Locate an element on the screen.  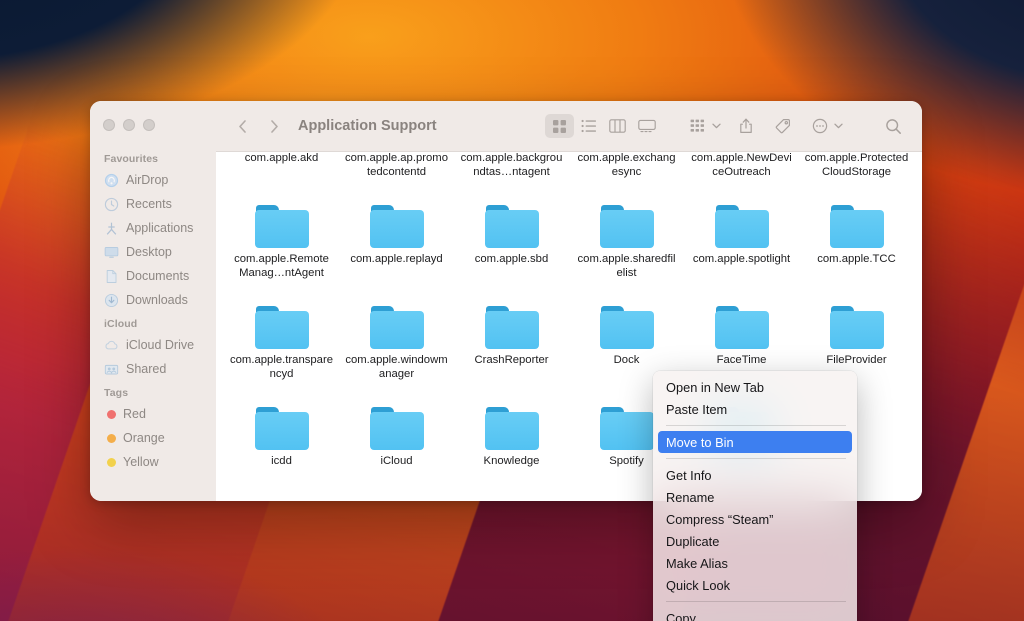
file-item: com.apple.NewDeviceOutreach is located at coordinates (741, 174).